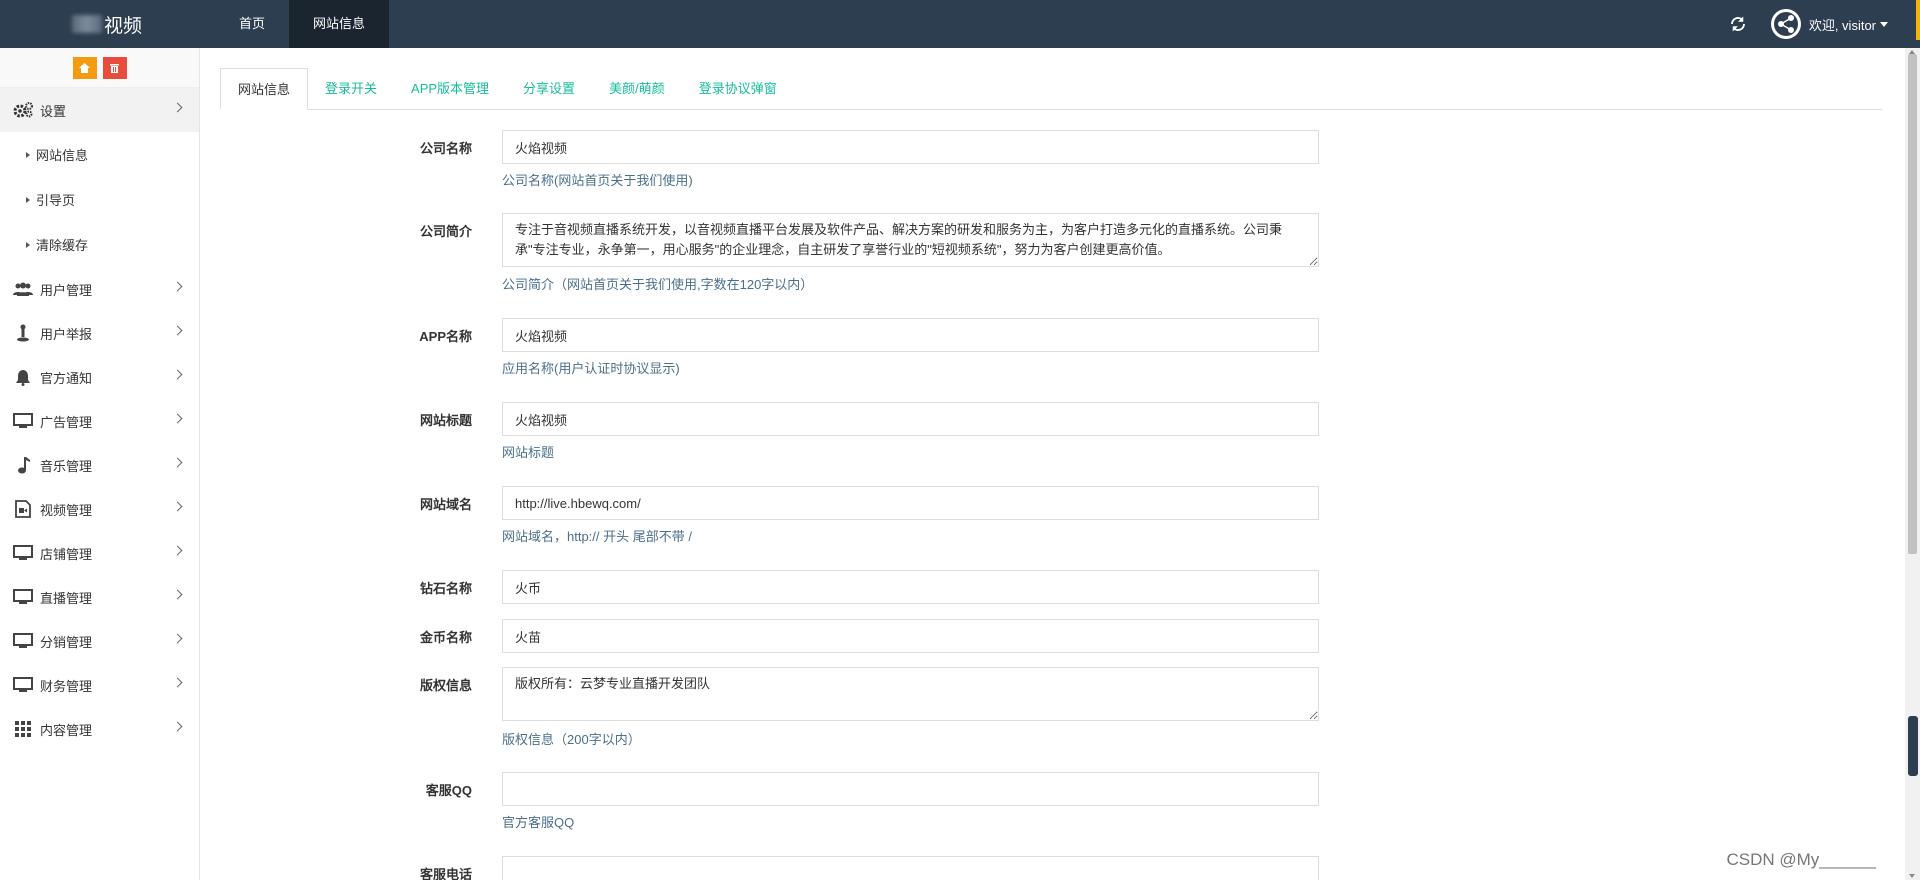 The height and width of the screenshot is (880, 1920). I want to click on avatar, so click(1785, 24).